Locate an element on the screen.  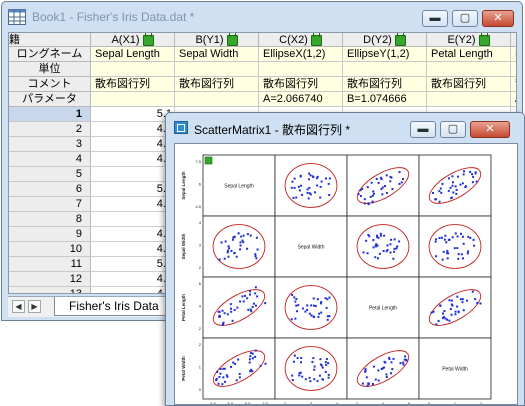
row-number: 8 is located at coordinates (50, 219).